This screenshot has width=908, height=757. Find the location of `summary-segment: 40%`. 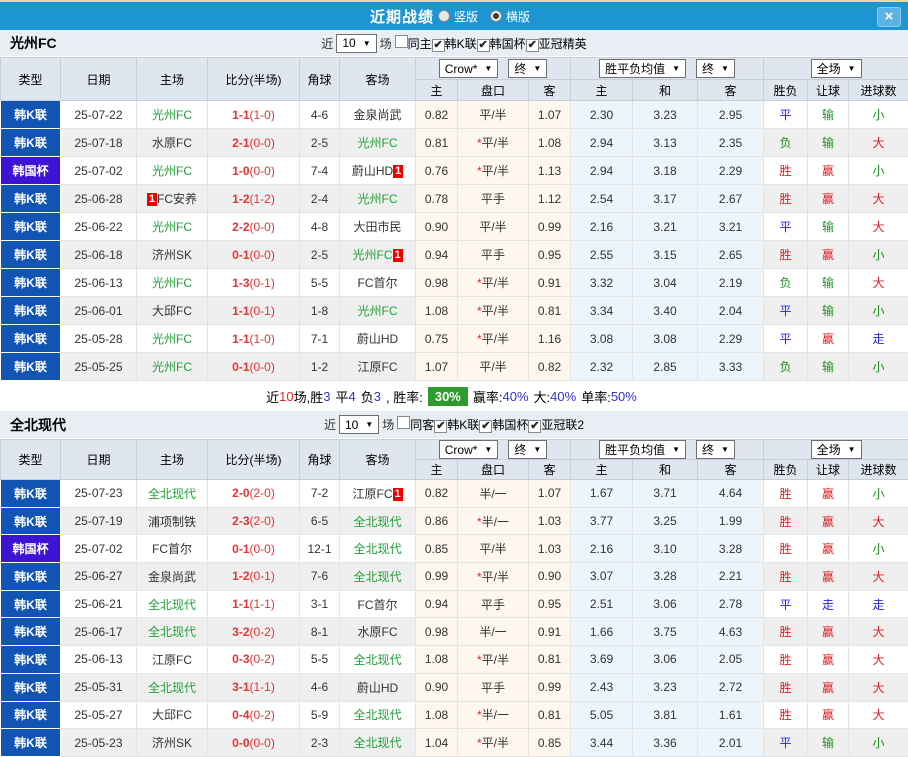

summary-segment: 40% is located at coordinates (563, 396).